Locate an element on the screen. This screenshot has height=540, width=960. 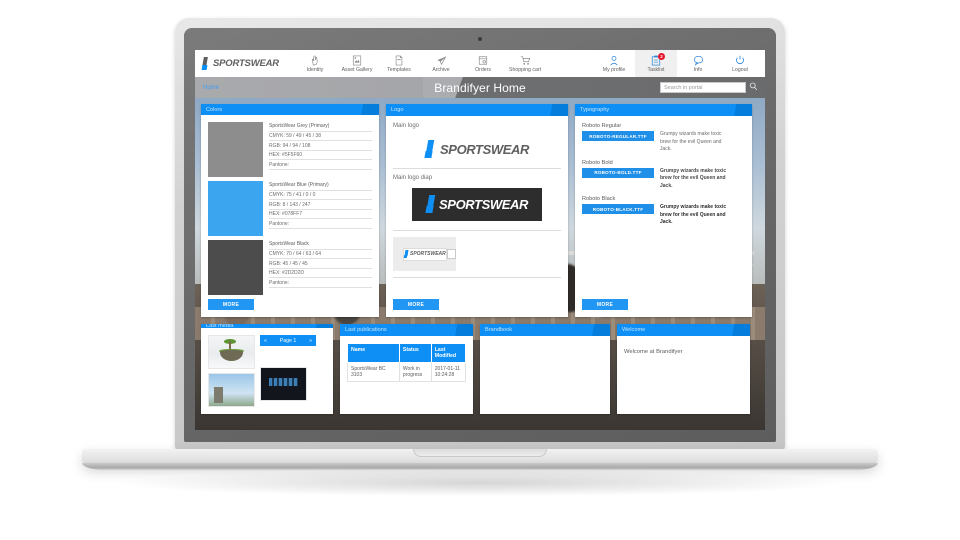
welcome-message: Welcome at Brandifyer is located at coordinates (653, 352).